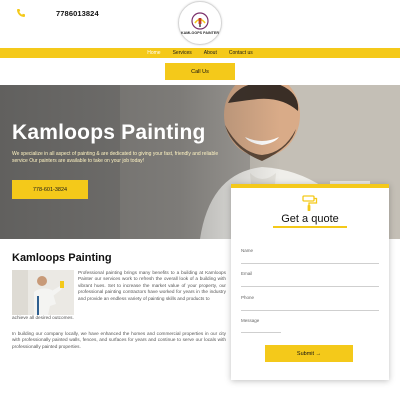 This screenshot has width=400, height=400. What do you see at coordinates (250, 320) in the screenshot?
I see `message-label: Message` at bounding box center [250, 320].